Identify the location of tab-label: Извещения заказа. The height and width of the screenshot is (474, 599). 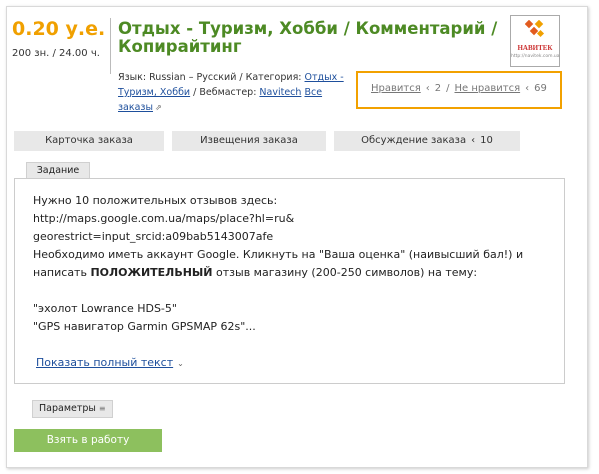
(249, 140).